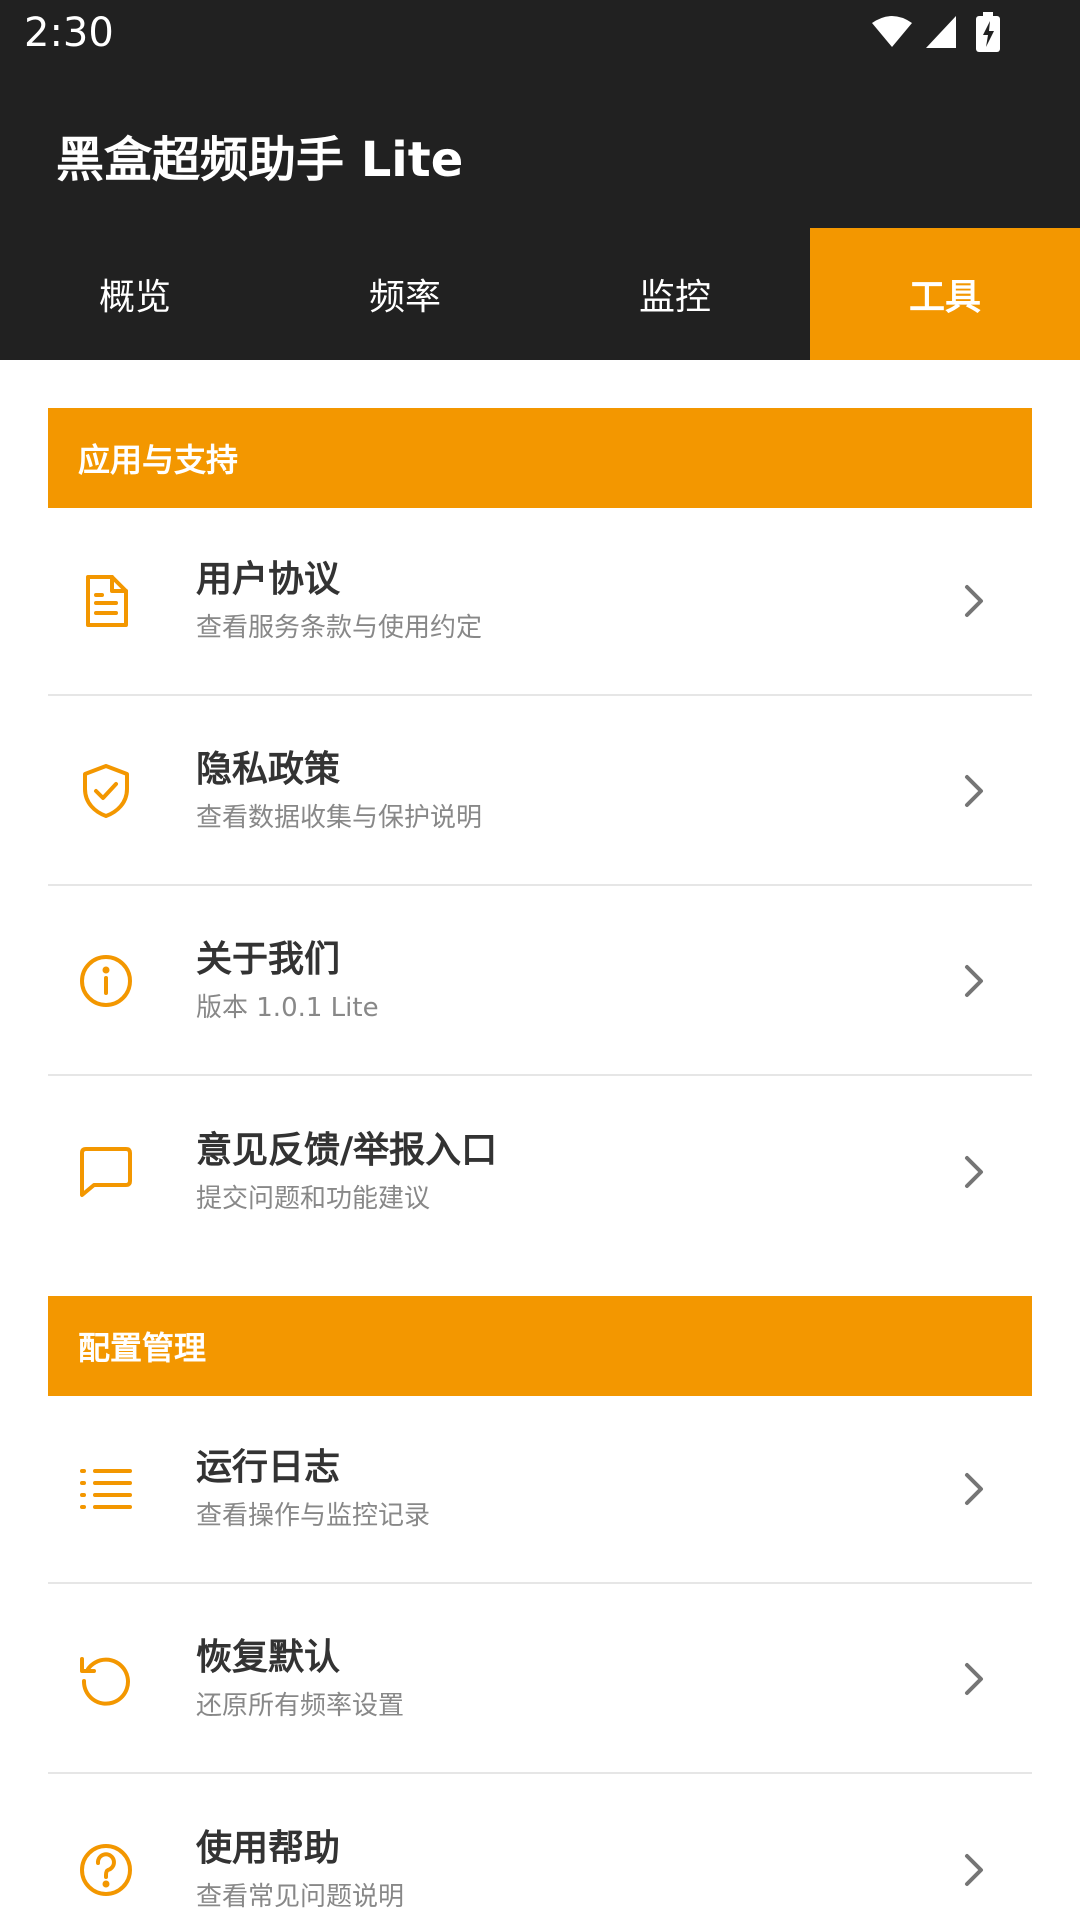 The width and height of the screenshot is (1080, 1920). Describe the element at coordinates (106, 791) in the screenshot. I see `shield-check-icon` at that location.